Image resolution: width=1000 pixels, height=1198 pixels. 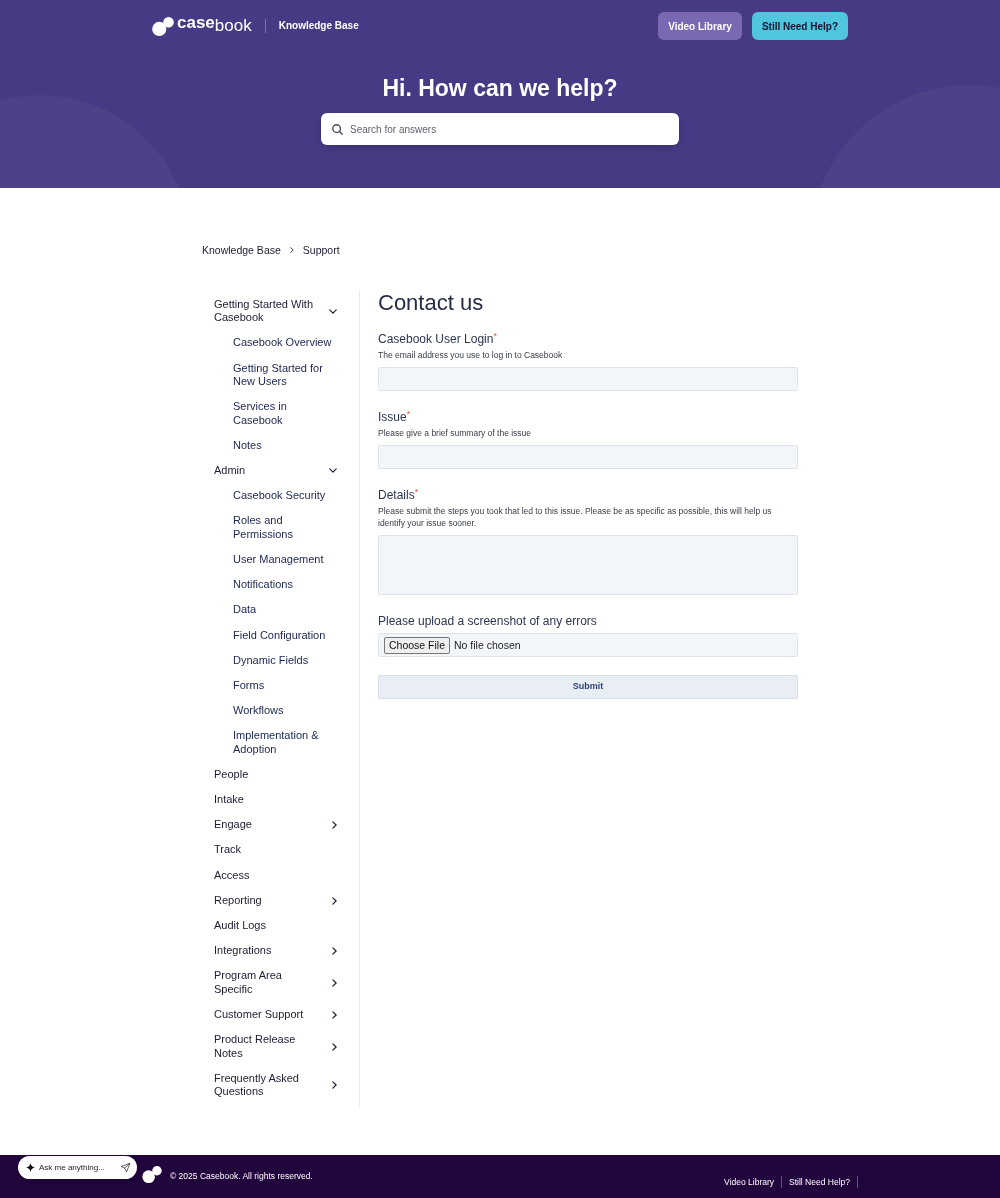 What do you see at coordinates (279, 635) in the screenshot?
I see `sidebar-link: Field Configuration` at bounding box center [279, 635].